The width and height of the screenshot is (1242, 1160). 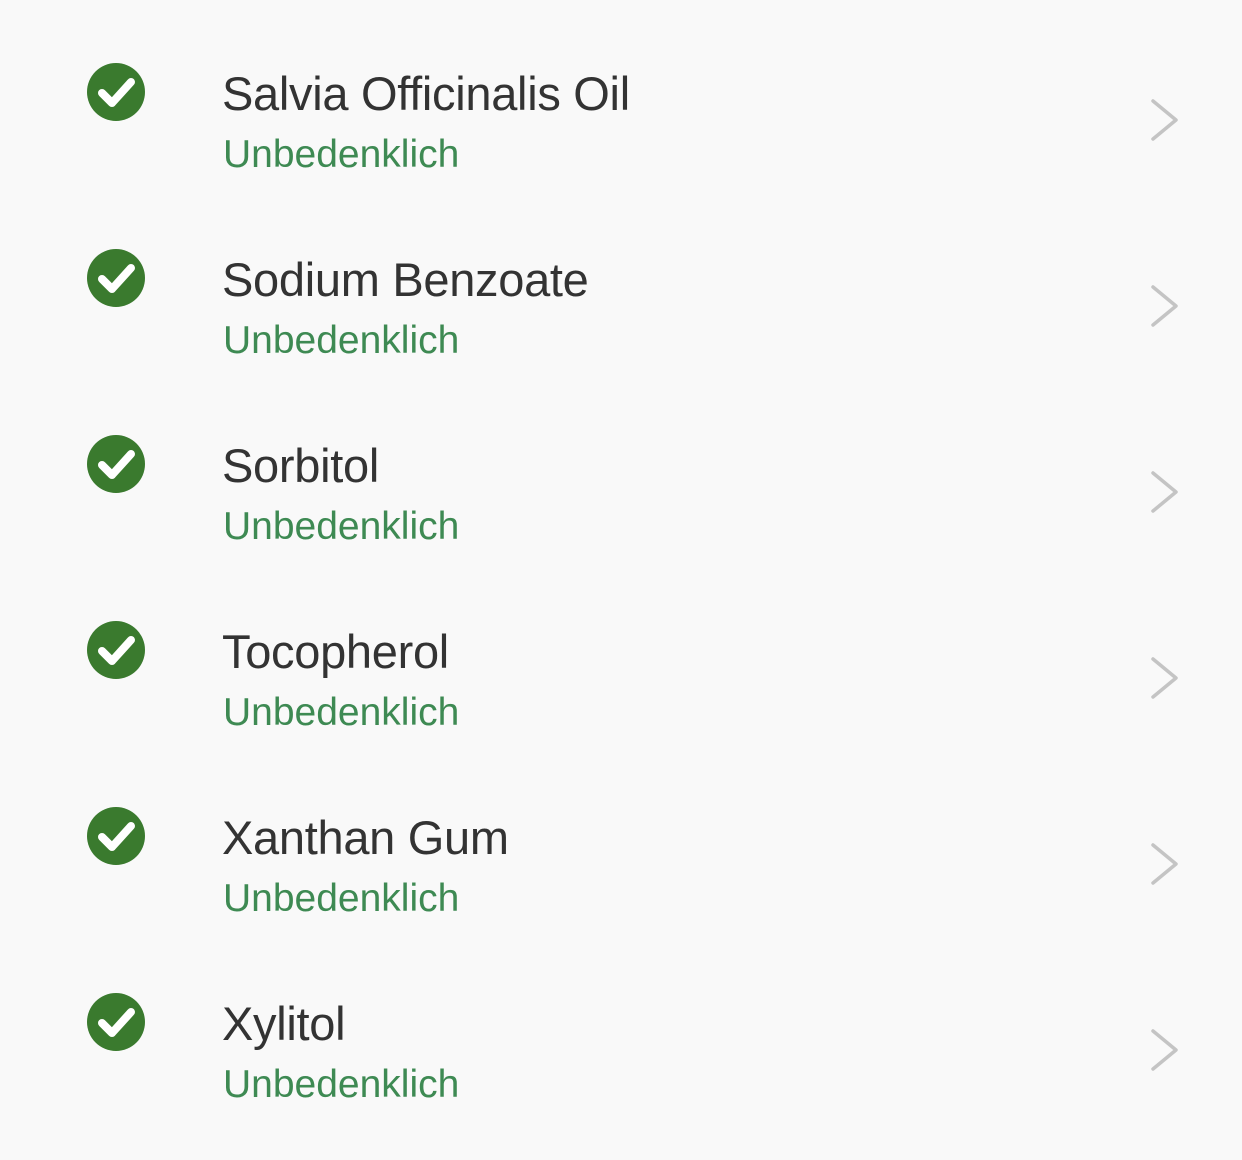 I want to click on ingredient-name: Xylitol, so click(x=284, y=1023).